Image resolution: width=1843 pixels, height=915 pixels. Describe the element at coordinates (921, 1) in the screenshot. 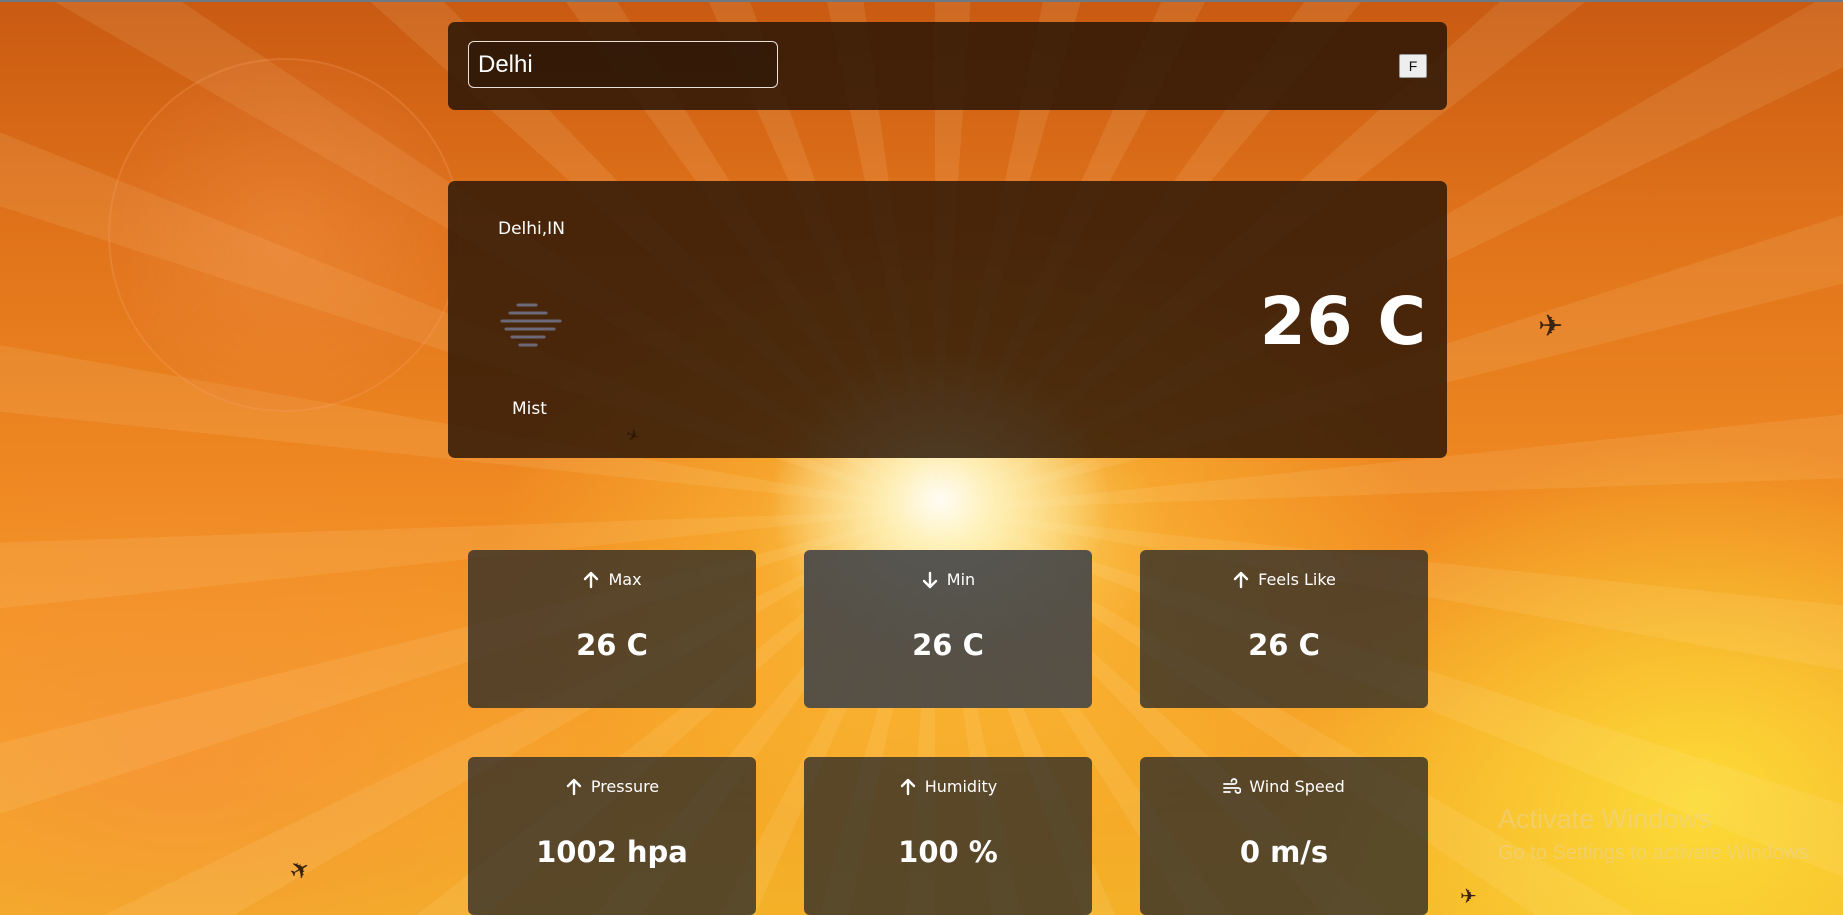

I see `window-top-border` at that location.